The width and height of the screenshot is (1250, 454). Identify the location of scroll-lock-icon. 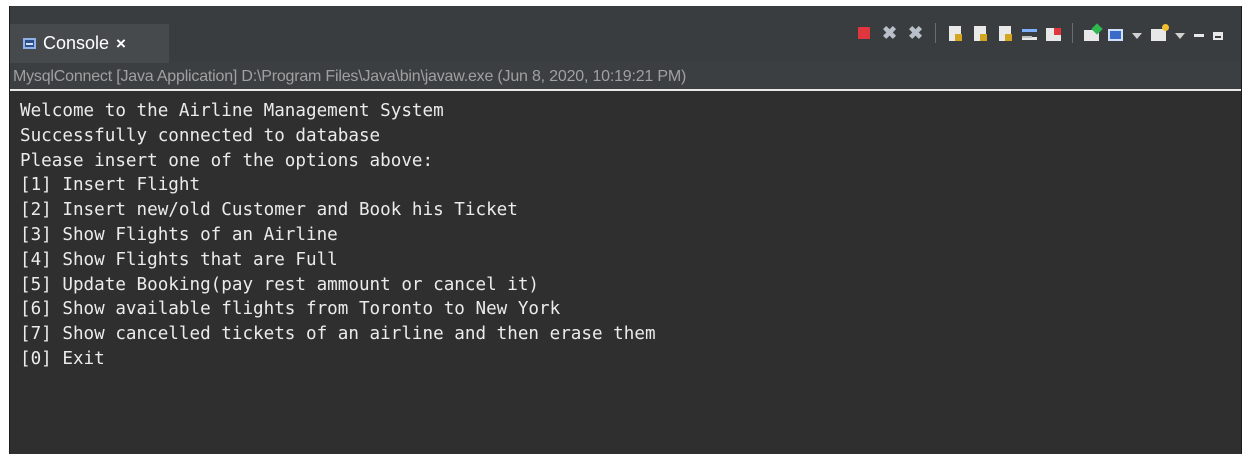
(980, 33).